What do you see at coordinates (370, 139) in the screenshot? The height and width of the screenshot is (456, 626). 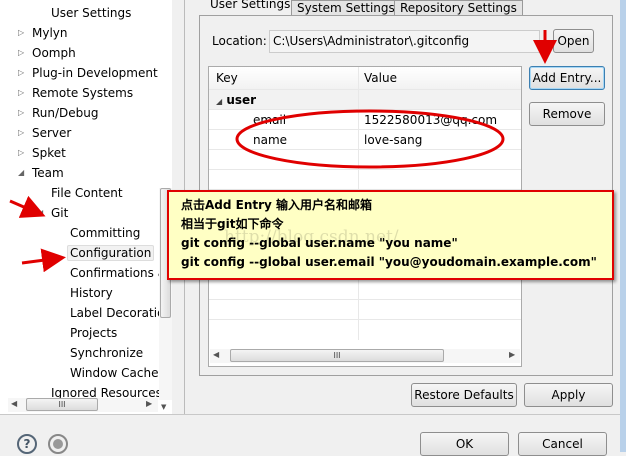 I see `highlight-ellipse` at bounding box center [370, 139].